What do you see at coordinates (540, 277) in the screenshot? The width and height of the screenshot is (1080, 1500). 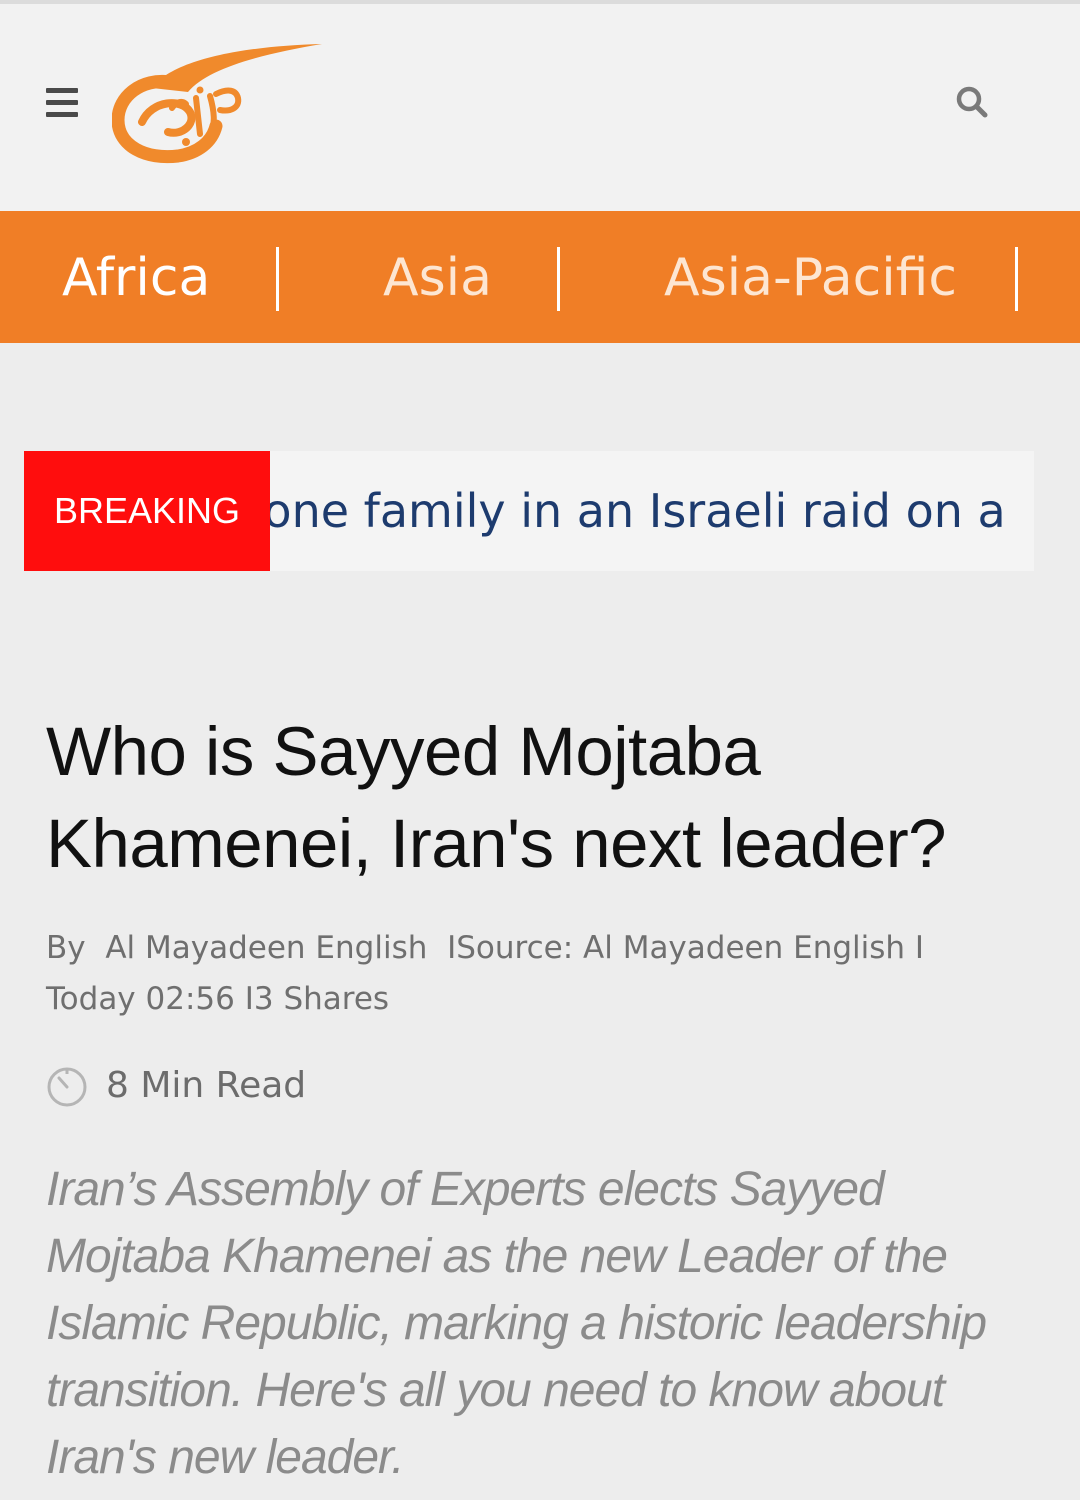 I see `category-nav: Africa Asia Asia-Pacific` at bounding box center [540, 277].